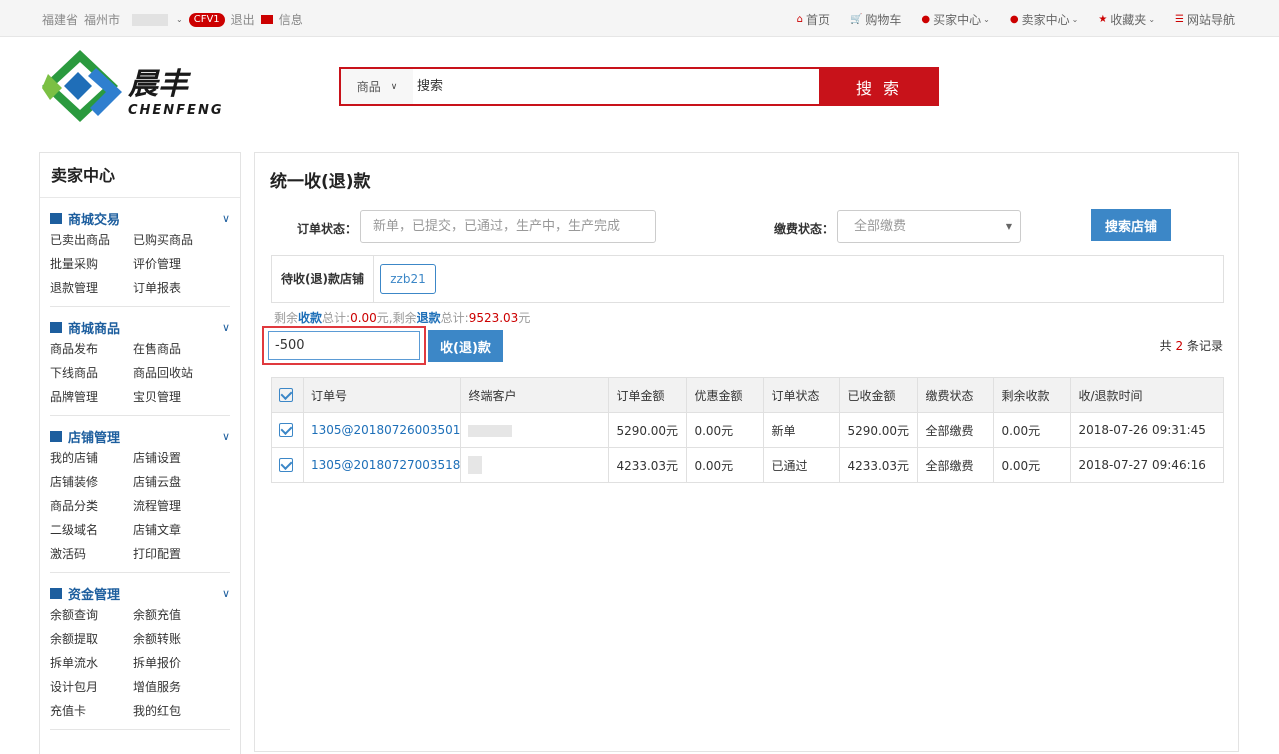 The width and height of the screenshot is (1279, 754). What do you see at coordinates (802, 395) in the screenshot?
I see `column-header: 订单状态` at bounding box center [802, 395].